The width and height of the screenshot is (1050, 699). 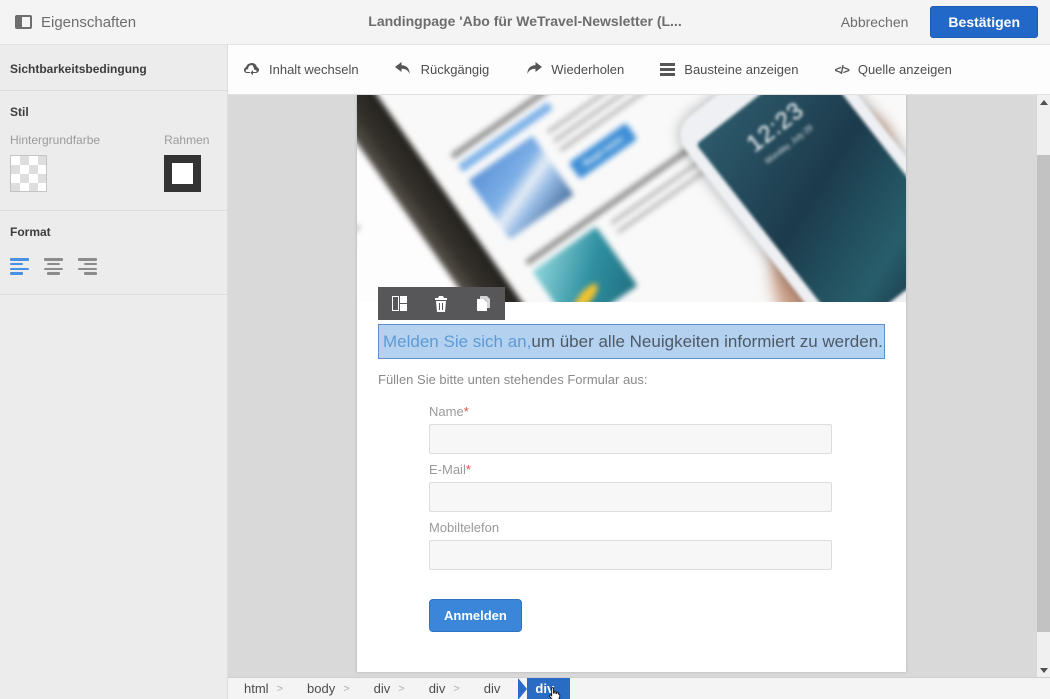 What do you see at coordinates (113, 151) in the screenshot?
I see `style-section: Stil Hintergrundfarbe Rahmen` at bounding box center [113, 151].